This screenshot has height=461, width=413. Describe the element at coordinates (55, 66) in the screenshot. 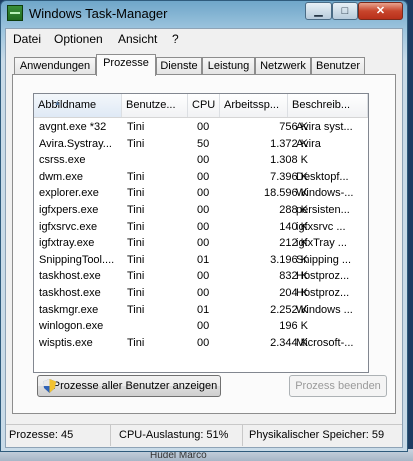

I see `tab-anwendungen: Anwendungen` at that location.